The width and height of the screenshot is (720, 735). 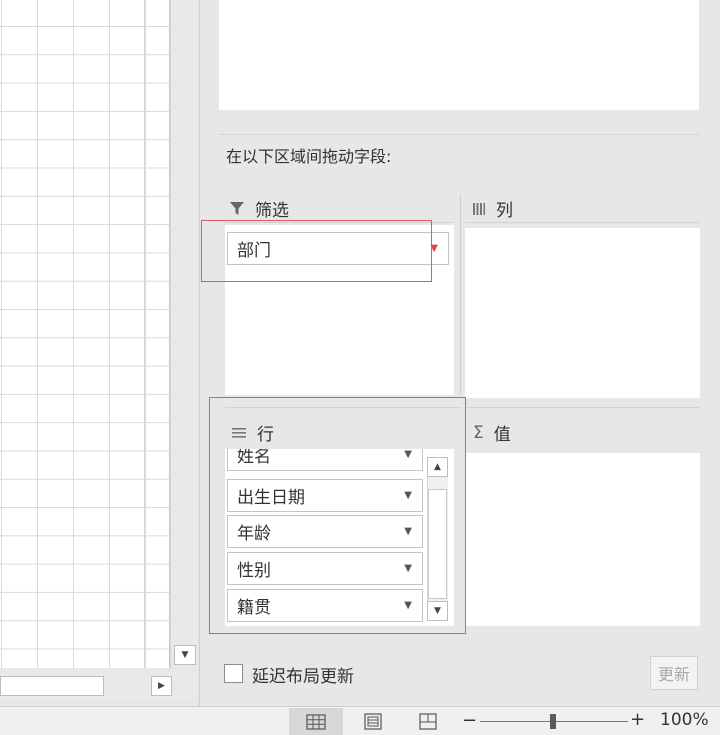 I want to click on defer-layout-label: 延迟布局更新, so click(x=303, y=674).